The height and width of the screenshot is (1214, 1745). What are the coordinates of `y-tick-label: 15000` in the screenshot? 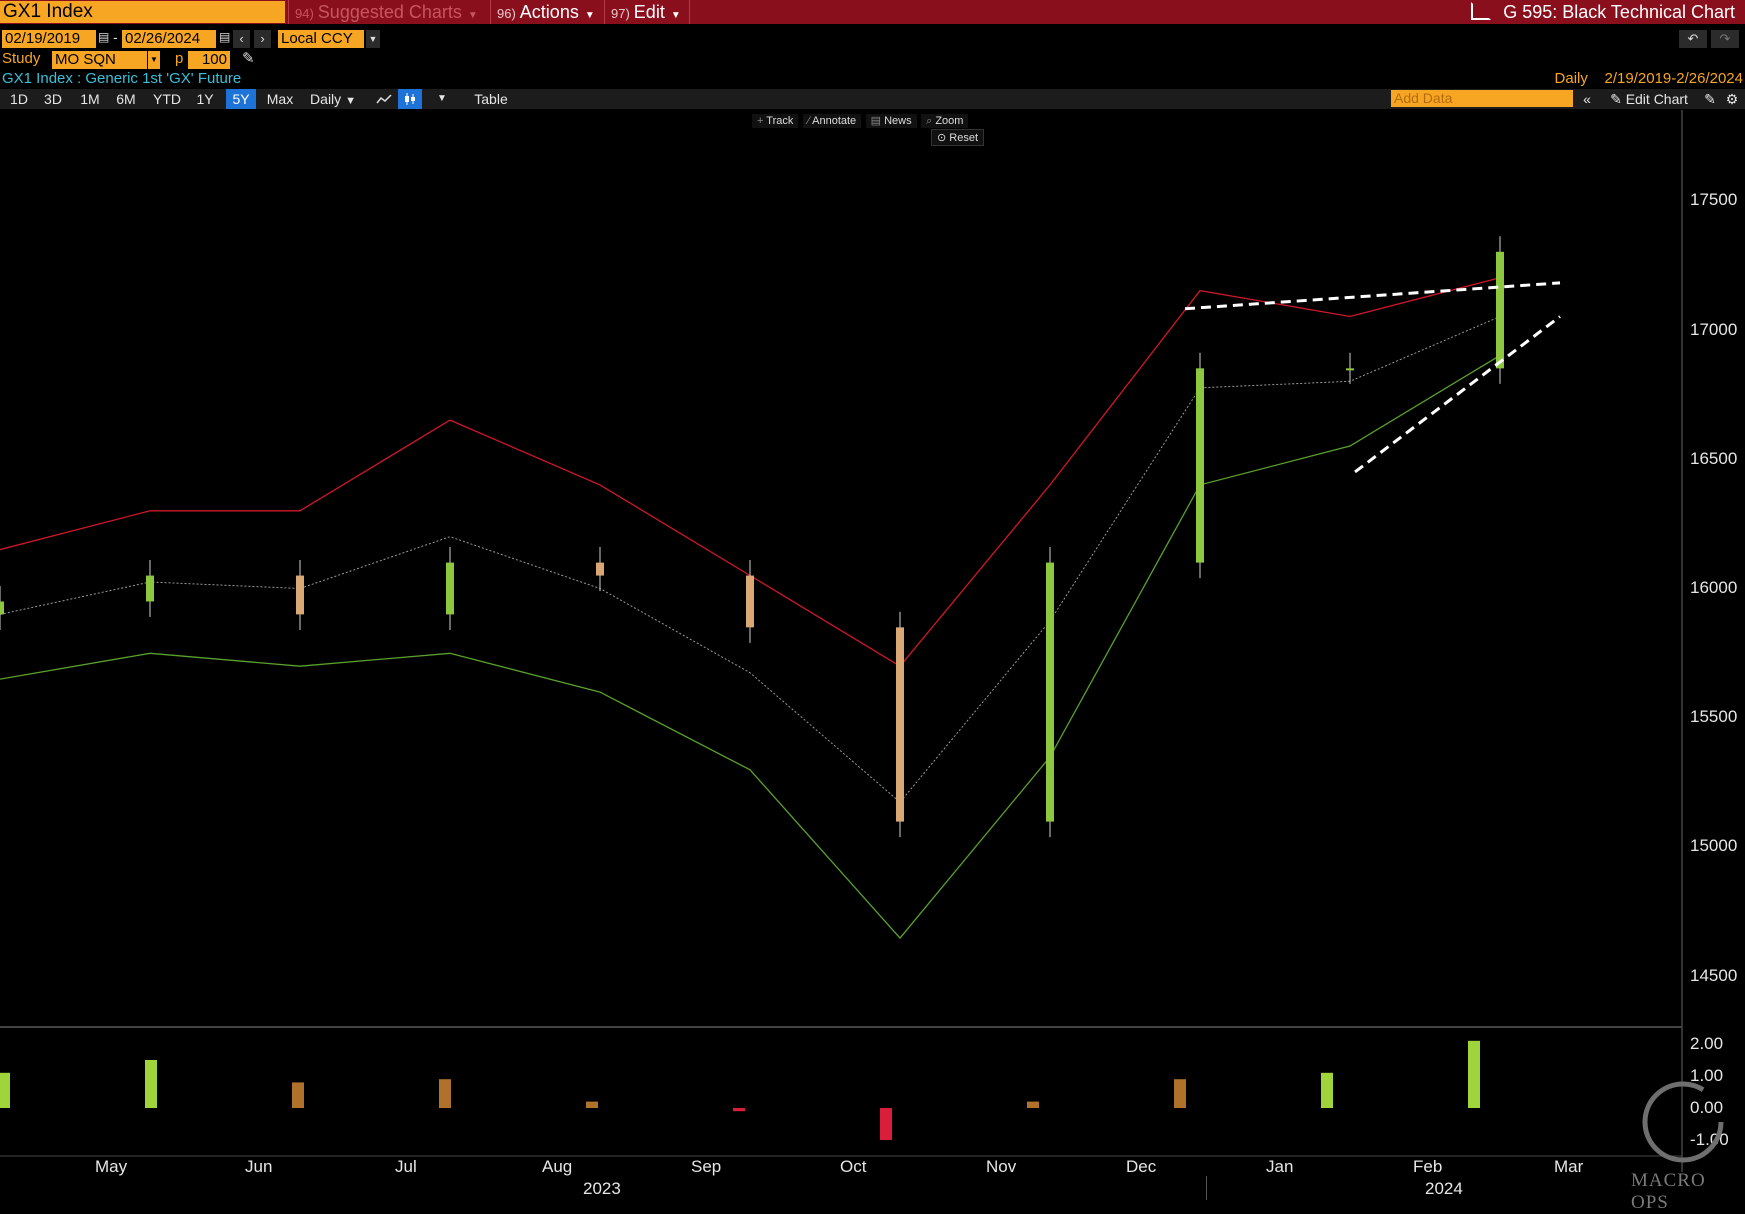 It's located at (1714, 845).